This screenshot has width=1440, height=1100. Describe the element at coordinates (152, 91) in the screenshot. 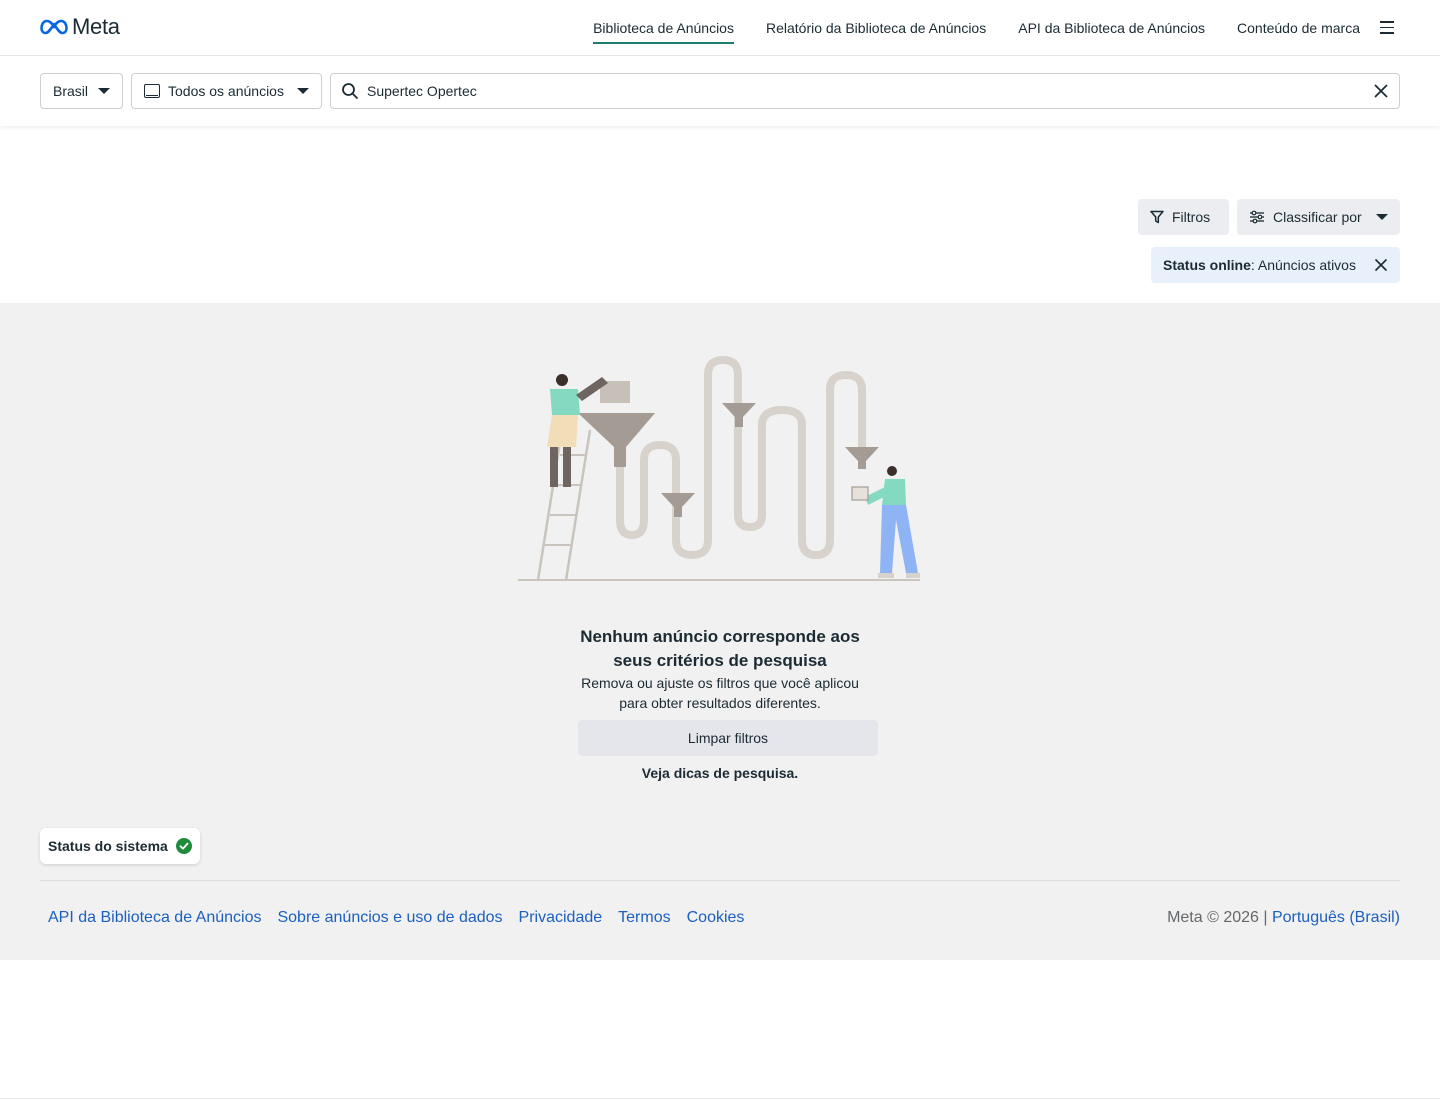

I see `ad-category-icon` at that location.